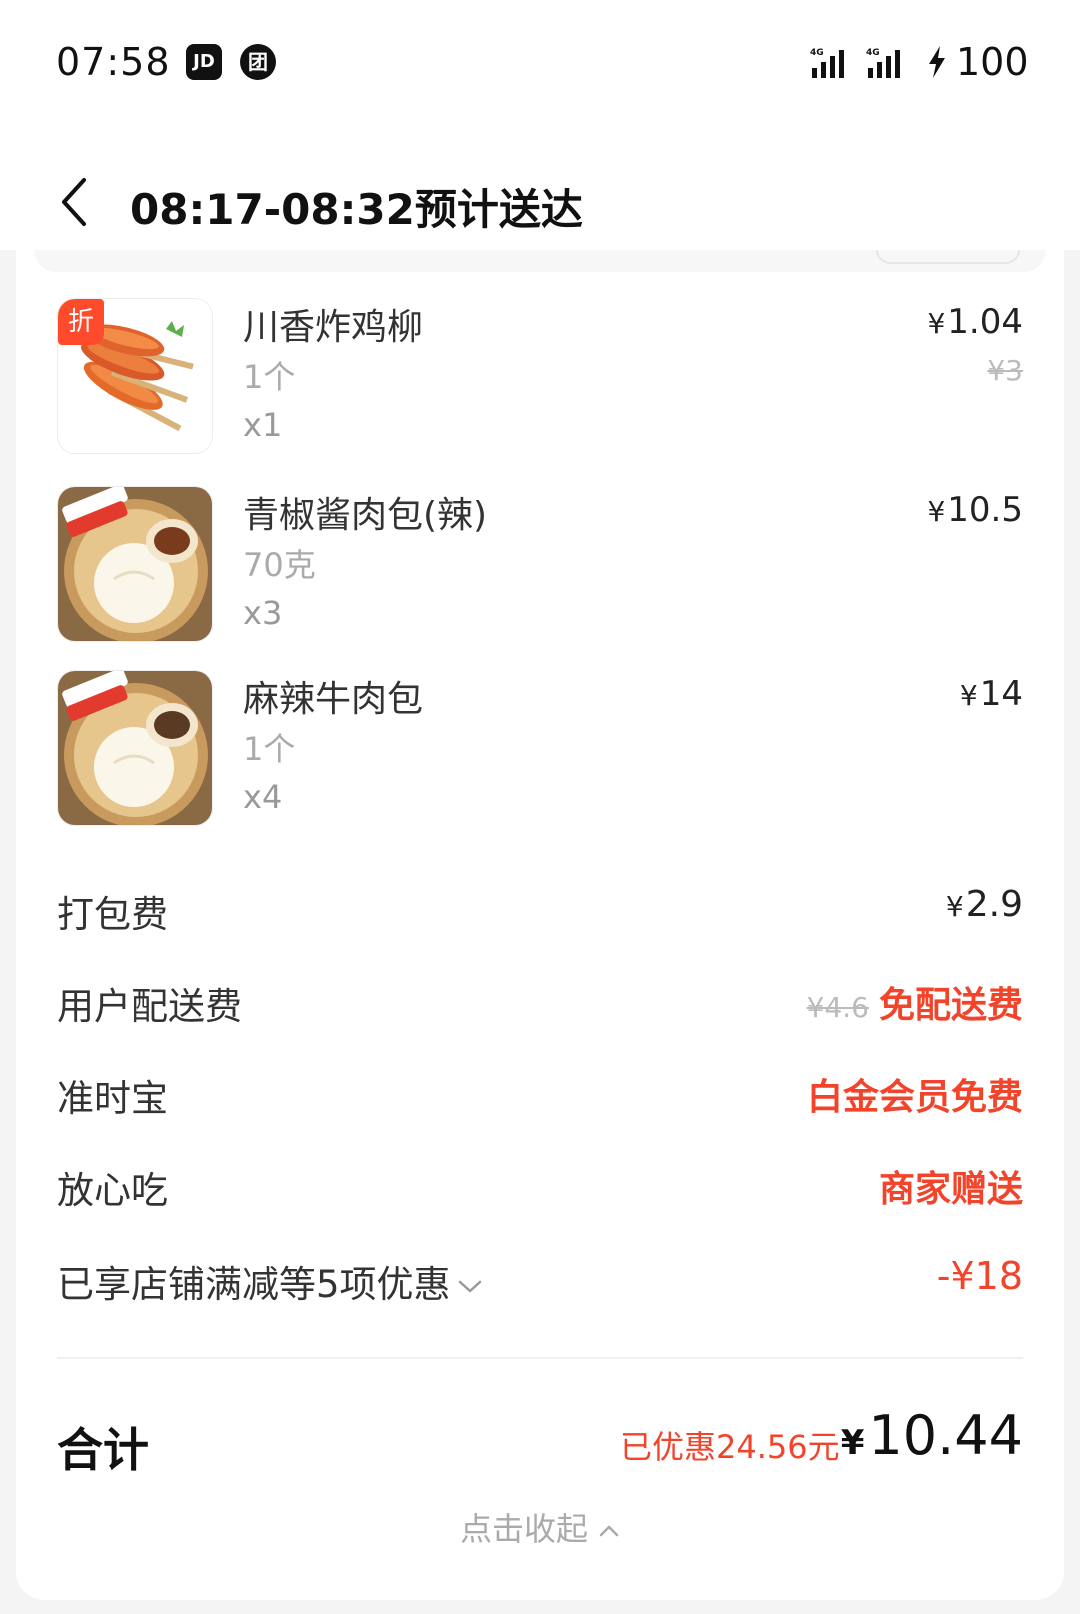  What do you see at coordinates (540, 1186) in the screenshot?
I see `safe-eat-row: 放心吃 商家赠送` at bounding box center [540, 1186].